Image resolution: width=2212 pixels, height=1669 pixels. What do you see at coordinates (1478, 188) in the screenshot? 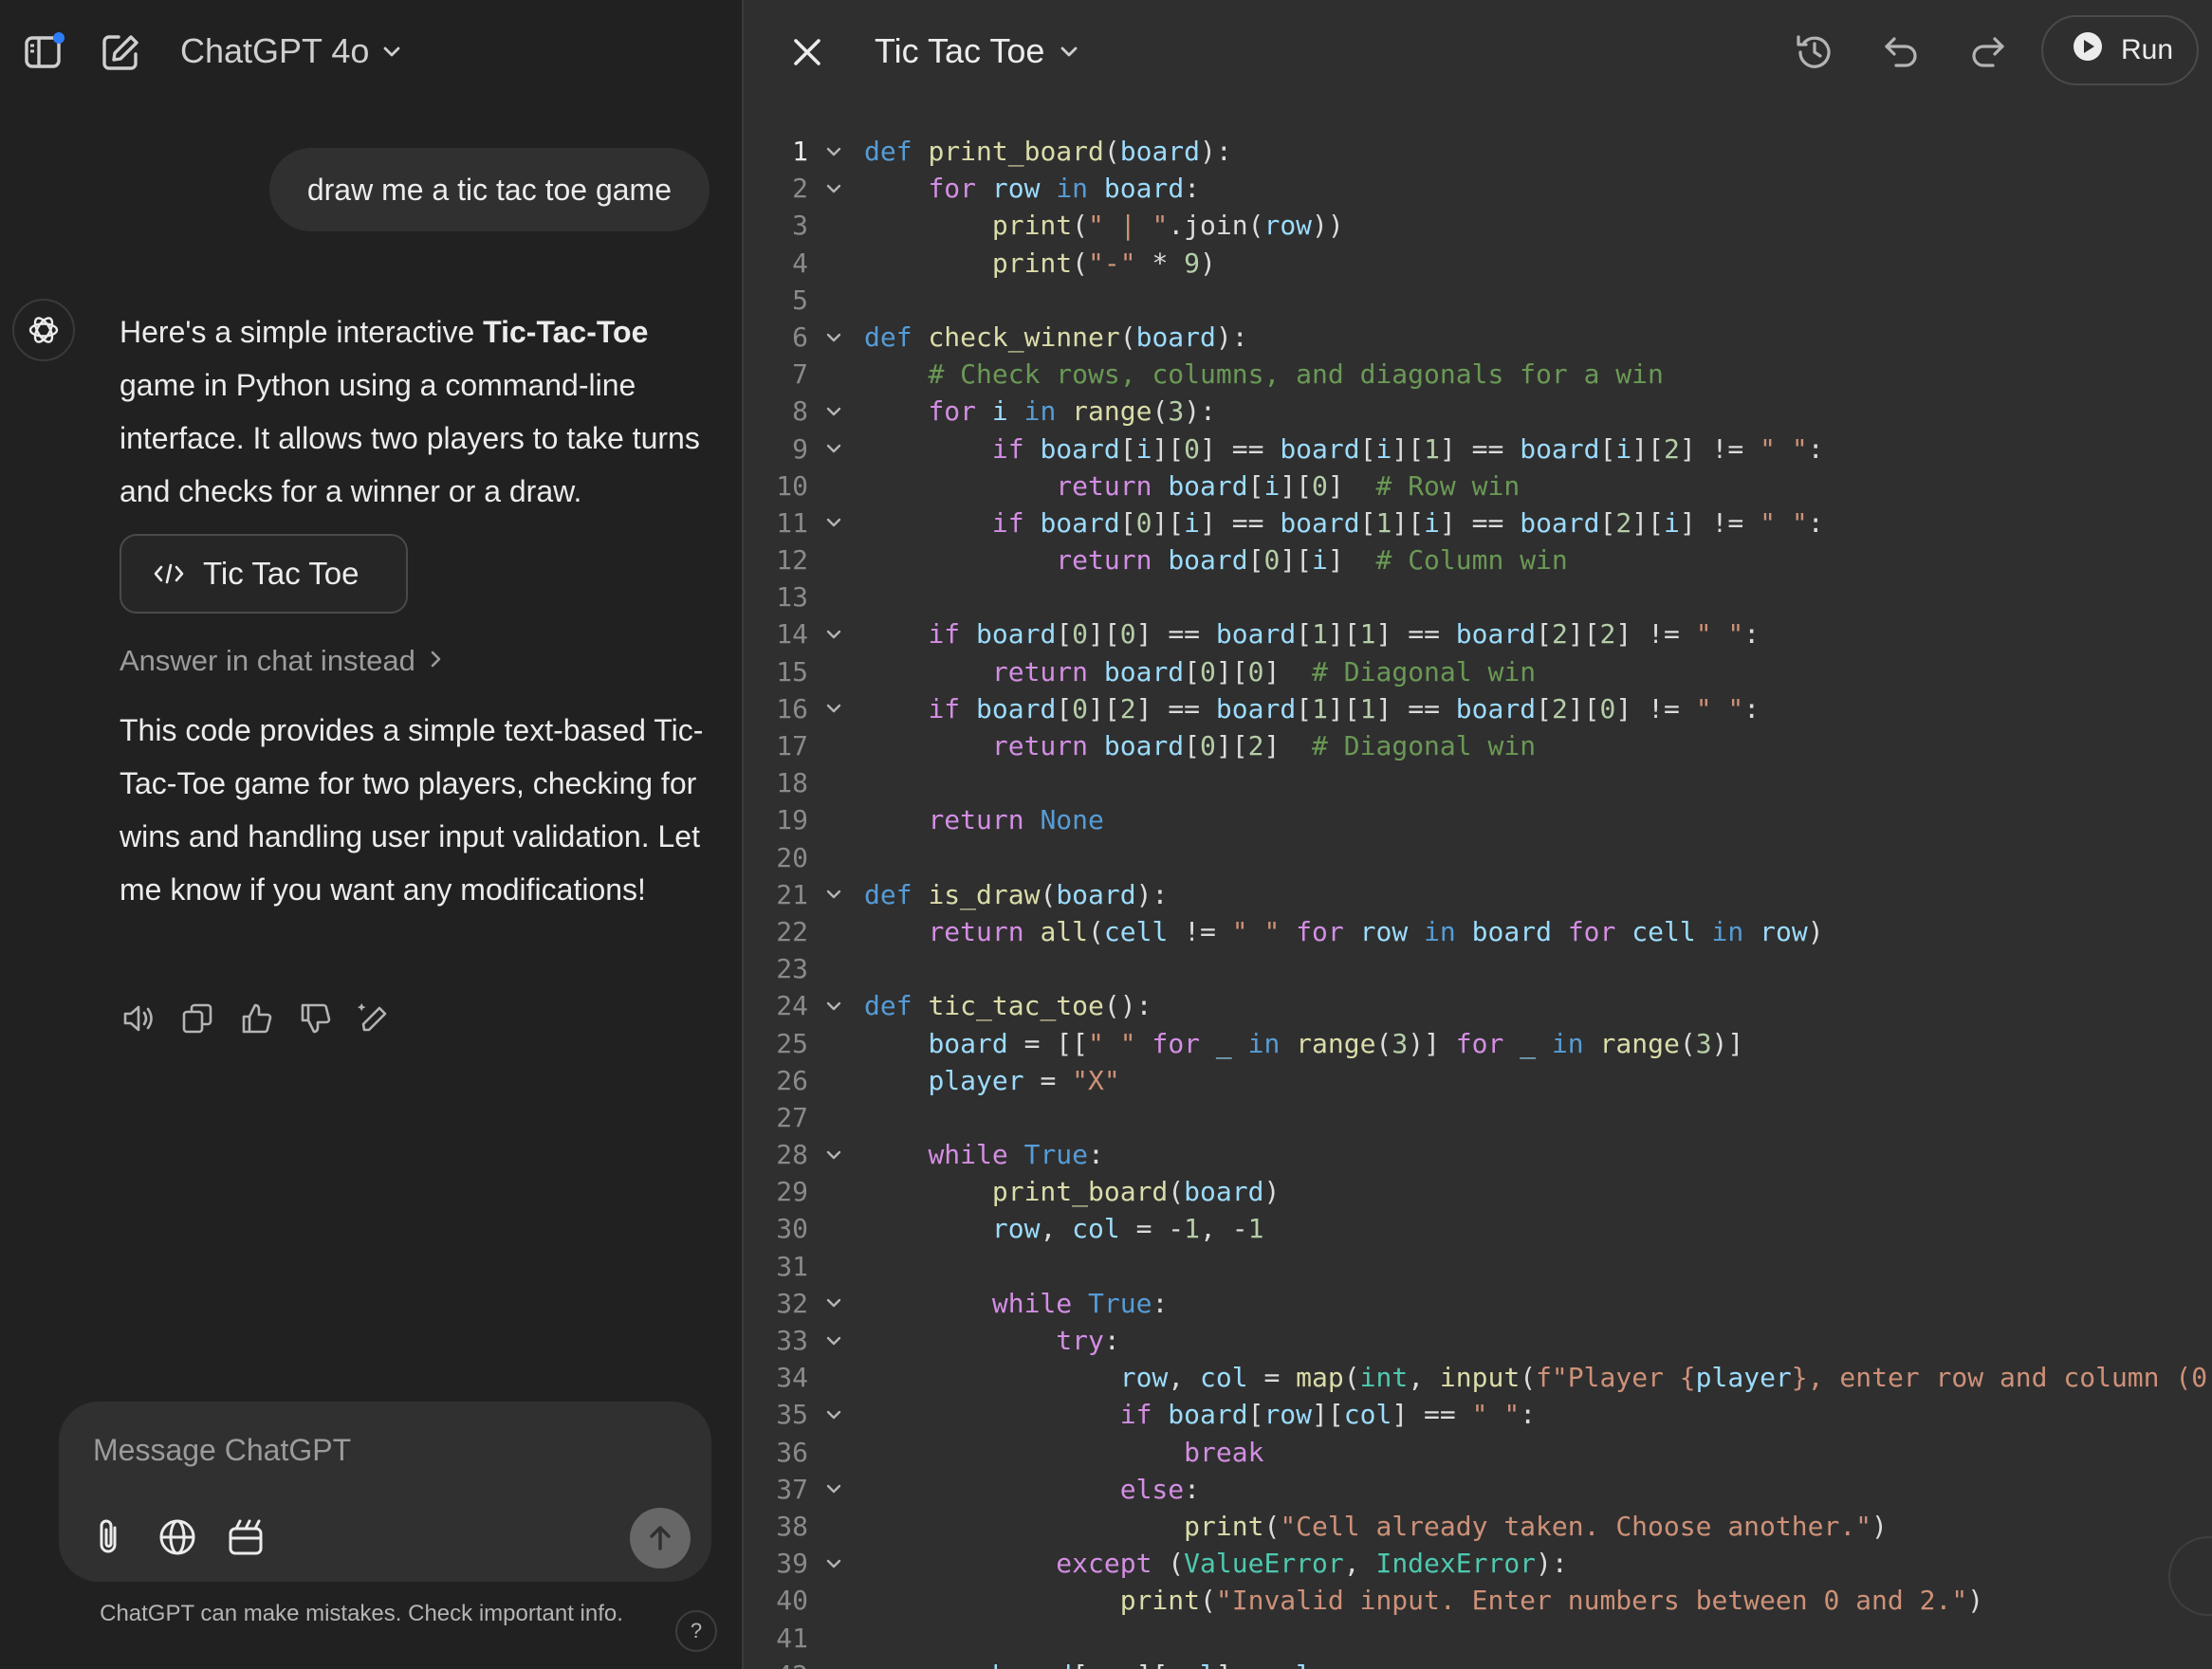
I see `code-line: 2 for row in board:` at bounding box center [1478, 188].